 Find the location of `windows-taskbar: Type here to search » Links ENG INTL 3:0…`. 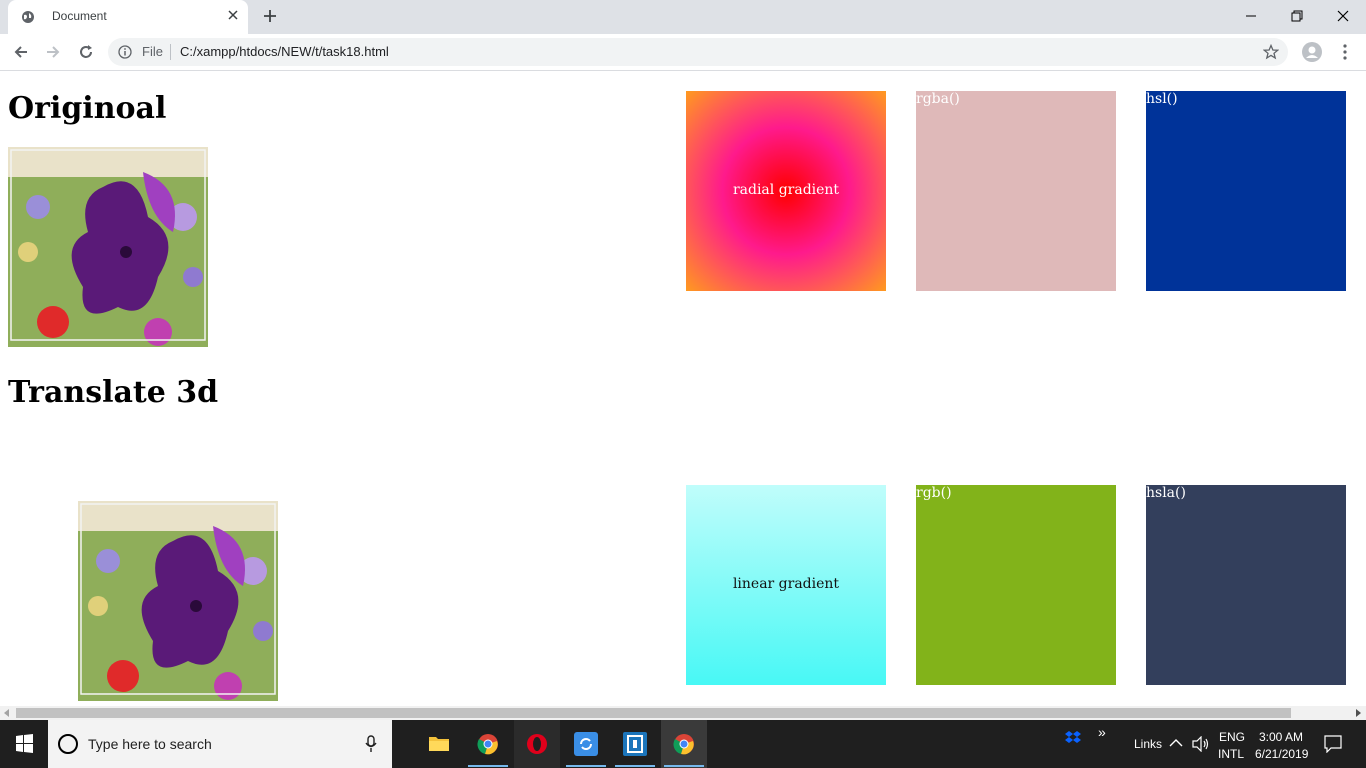

windows-taskbar: Type here to search » Links ENG INTL 3:0… is located at coordinates (683, 744).